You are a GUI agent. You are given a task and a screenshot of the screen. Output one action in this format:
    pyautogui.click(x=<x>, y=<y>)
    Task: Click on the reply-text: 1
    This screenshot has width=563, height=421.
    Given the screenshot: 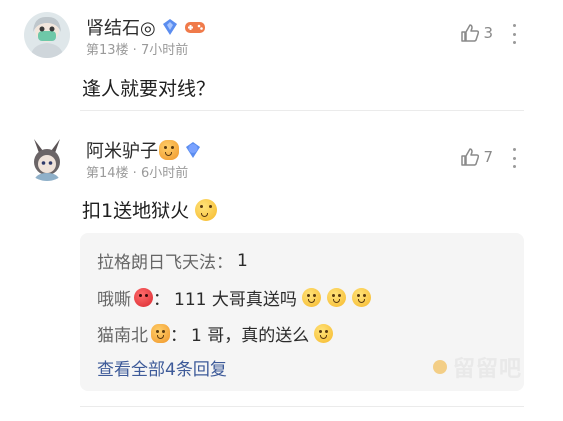 What is the action you would take?
    pyautogui.click(x=242, y=260)
    